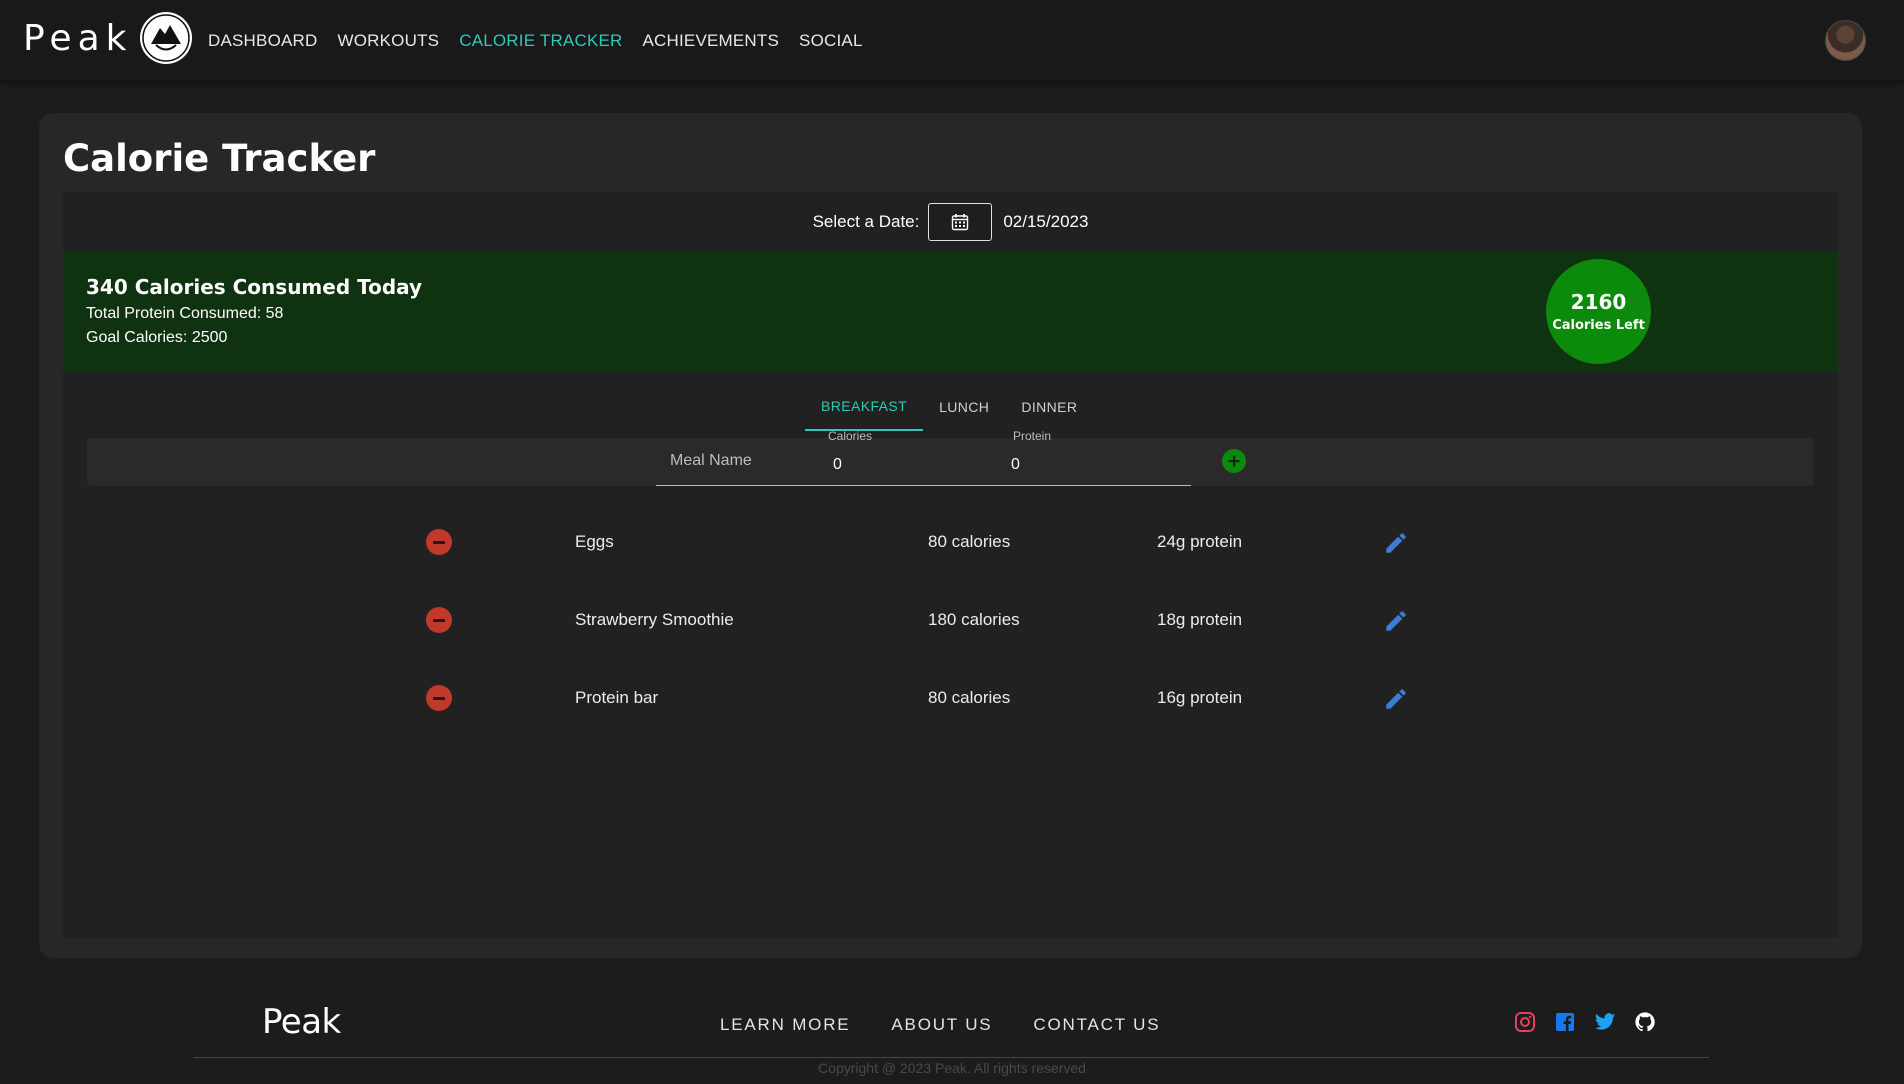 The width and height of the screenshot is (1904, 1084). What do you see at coordinates (1645, 1022) in the screenshot?
I see `github-icon` at bounding box center [1645, 1022].